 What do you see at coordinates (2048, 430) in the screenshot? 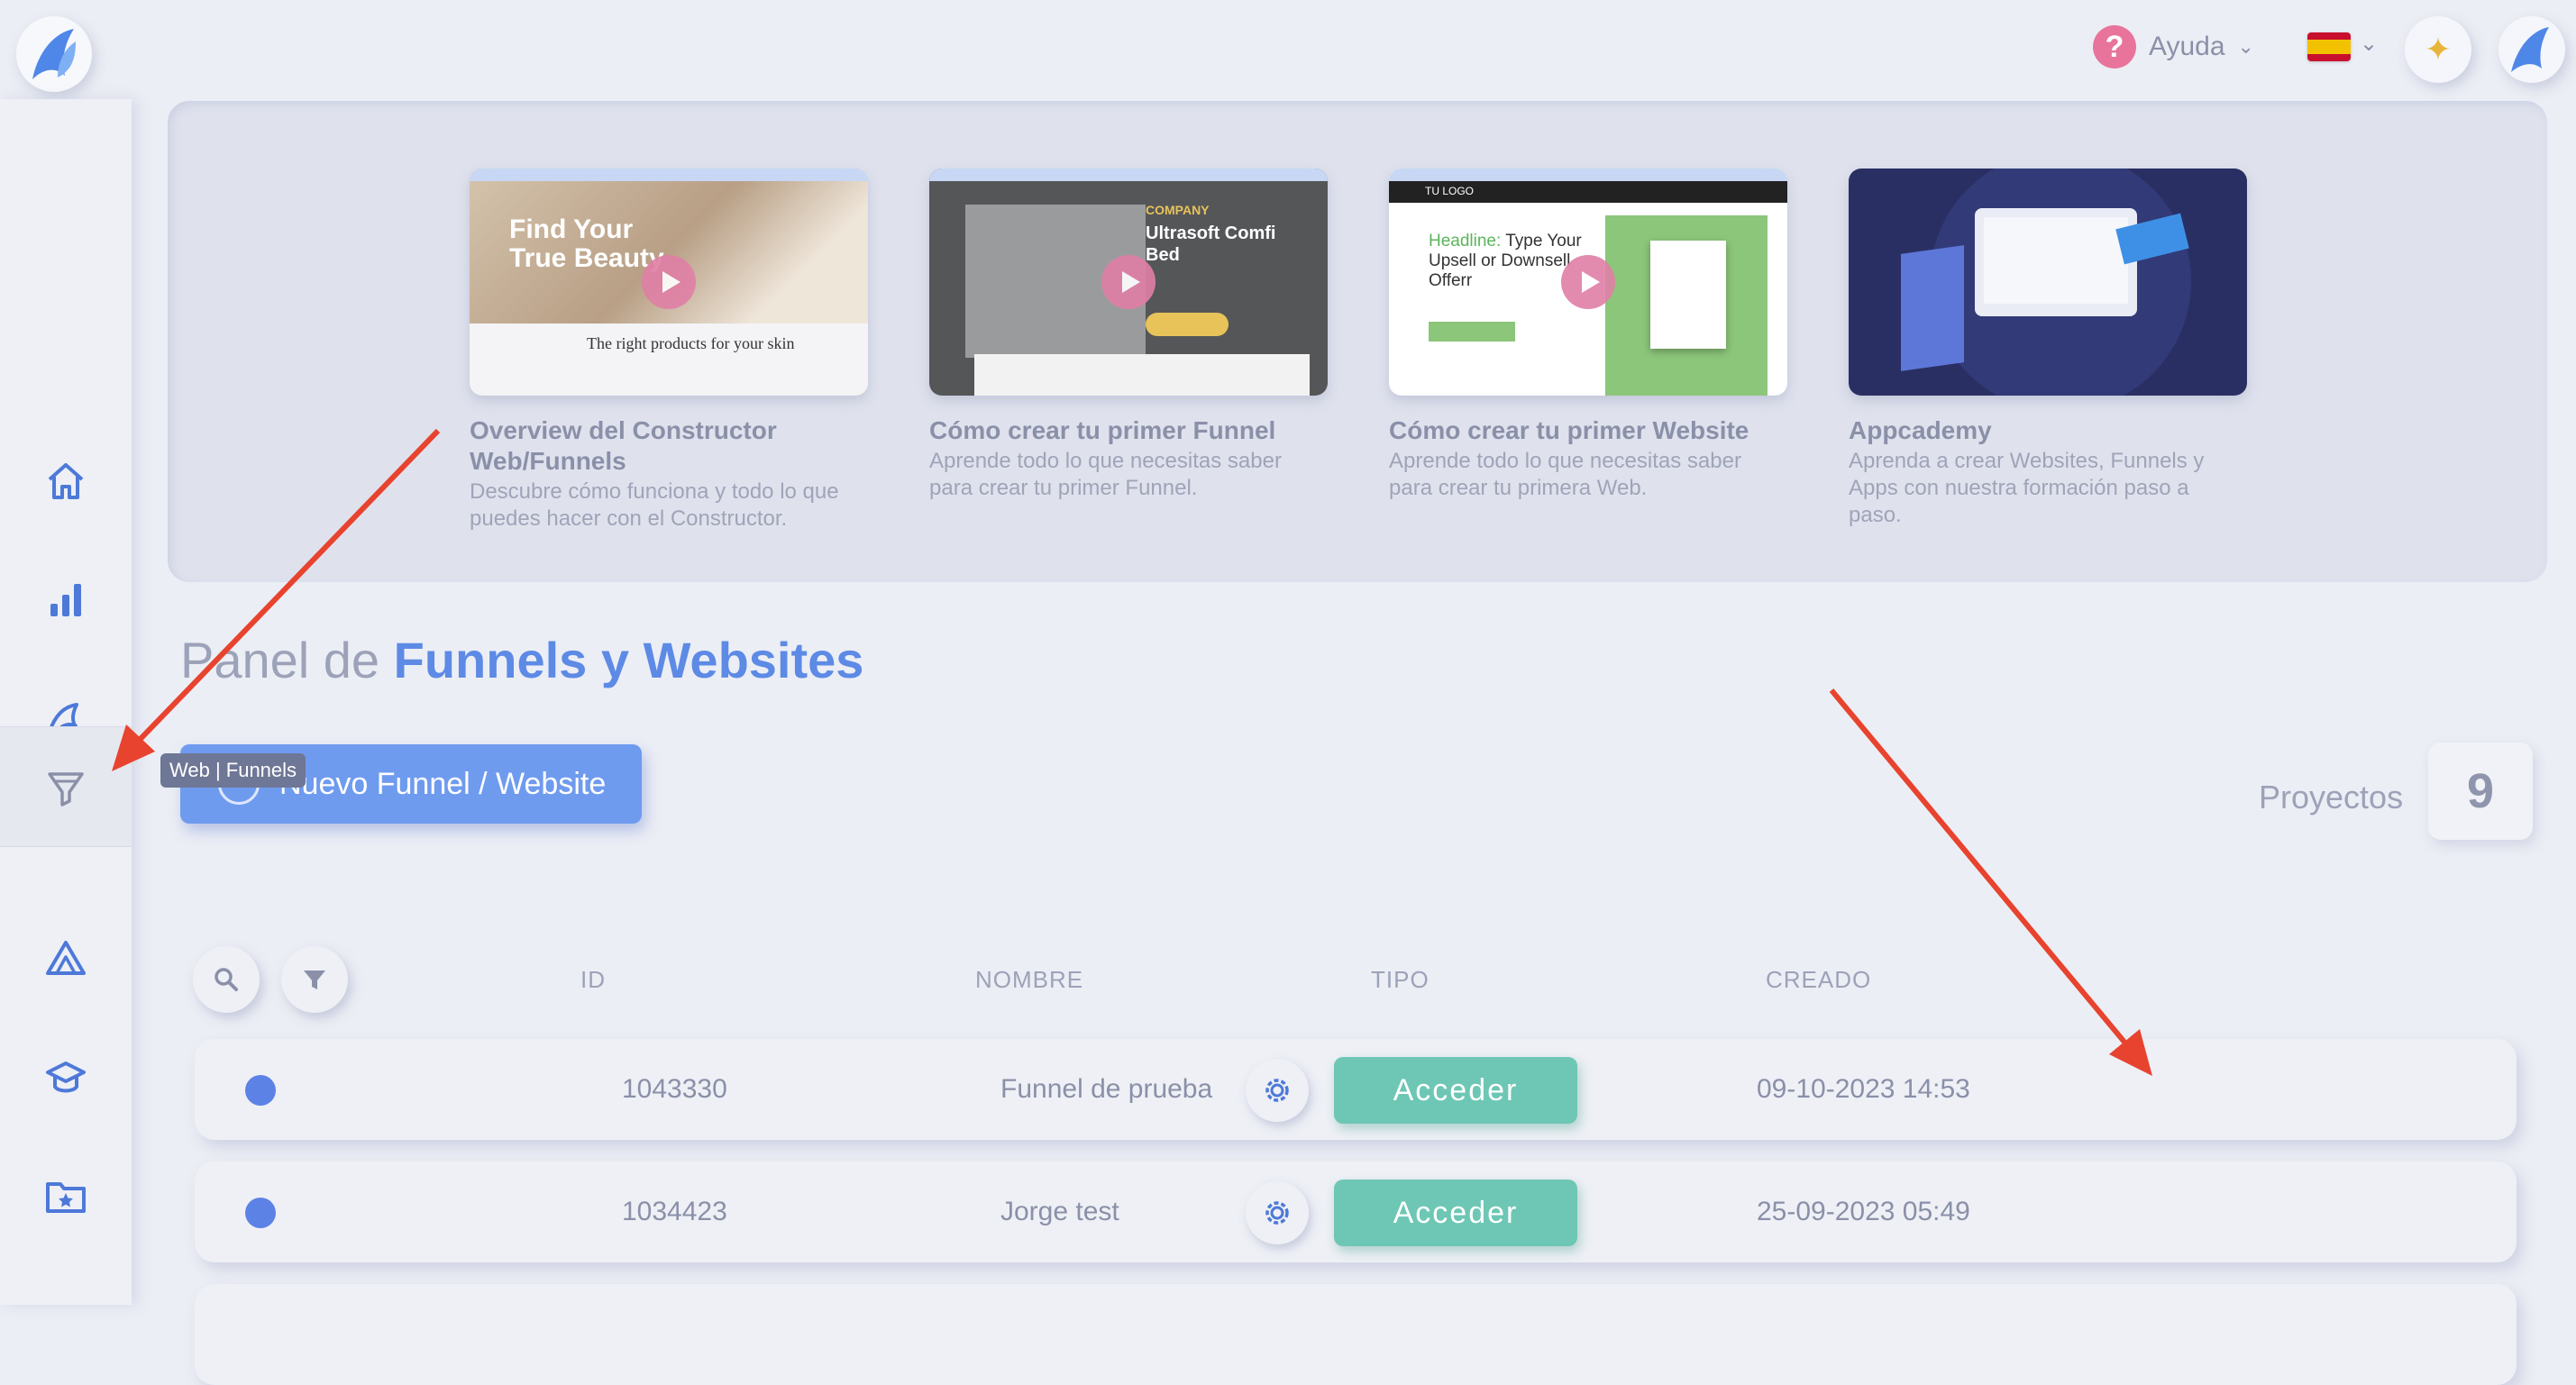
I see `tutorial-title: Appcademy` at bounding box center [2048, 430].